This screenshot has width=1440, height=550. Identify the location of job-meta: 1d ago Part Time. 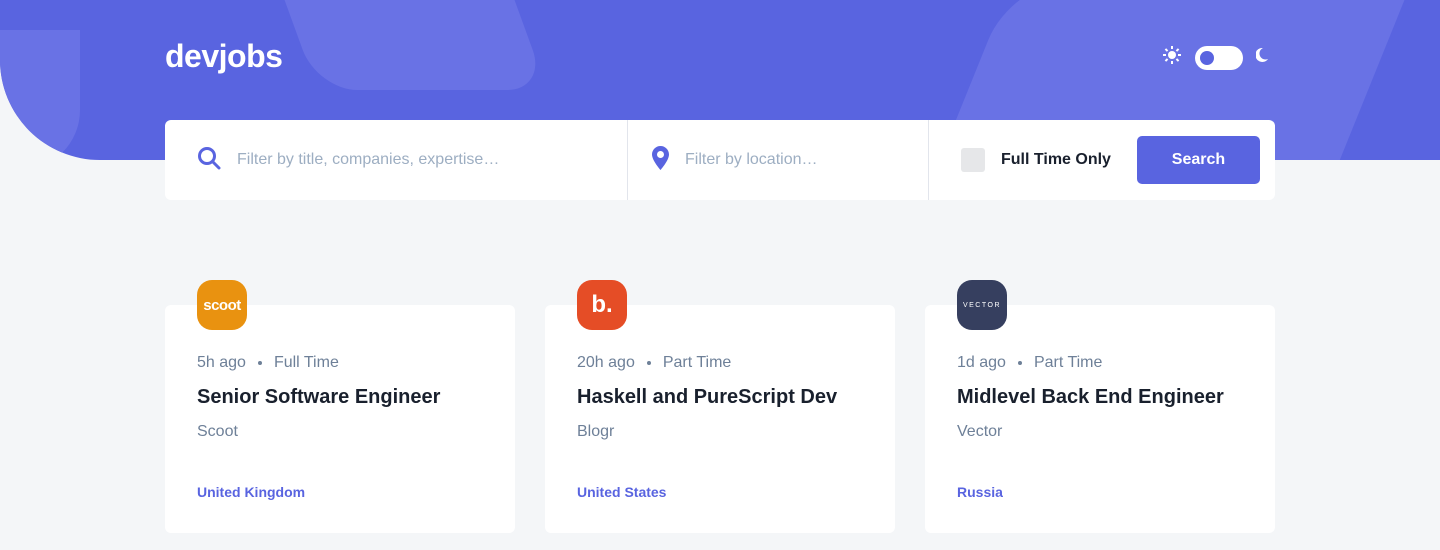
(1100, 363).